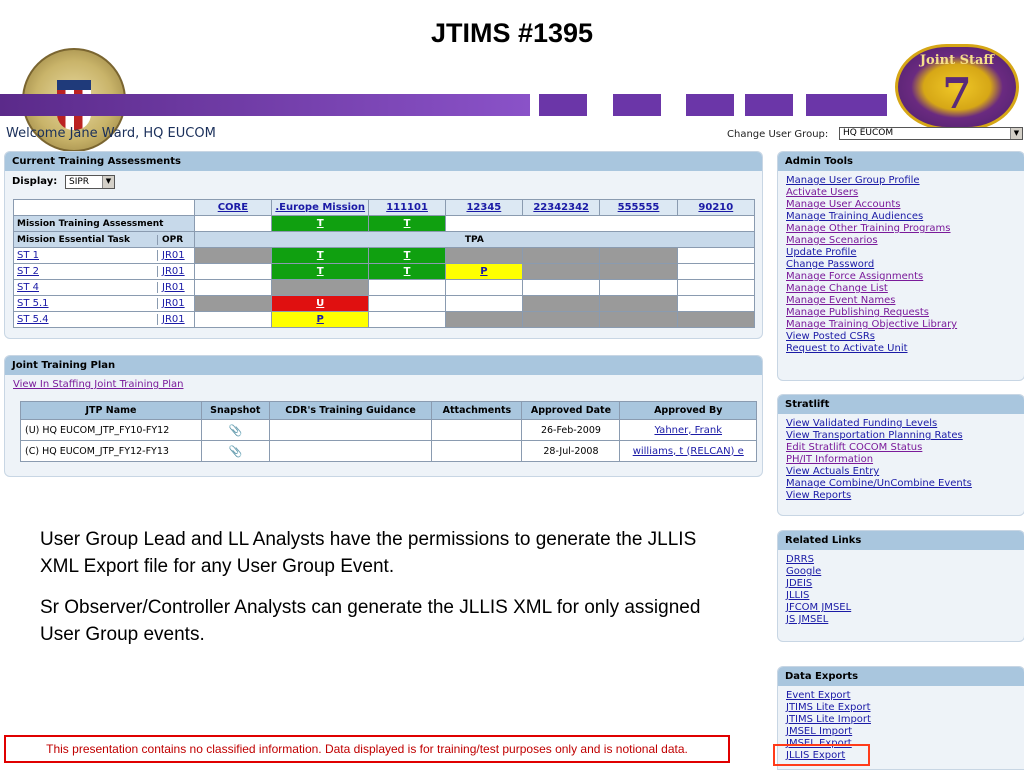 This screenshot has width=1024, height=770. Describe the element at coordinates (818, 695) in the screenshot. I see `data-exports-link: Event Export` at that location.